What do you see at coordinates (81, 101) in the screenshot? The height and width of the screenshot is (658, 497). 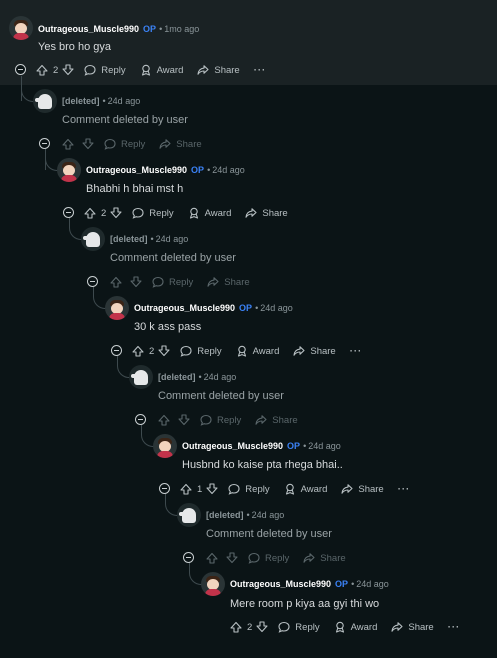 I see `author-name: [deleted]` at bounding box center [81, 101].